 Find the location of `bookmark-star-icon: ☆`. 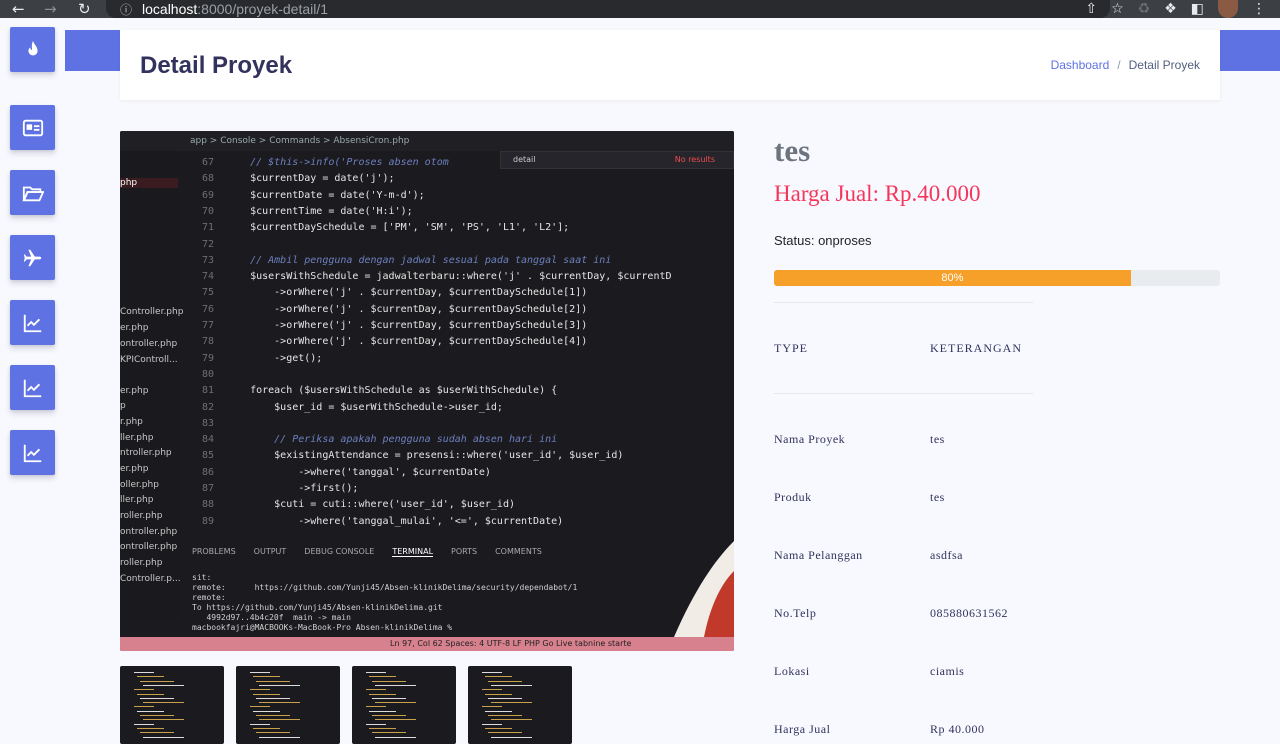

bookmark-star-icon: ☆ is located at coordinates (1117, 9).